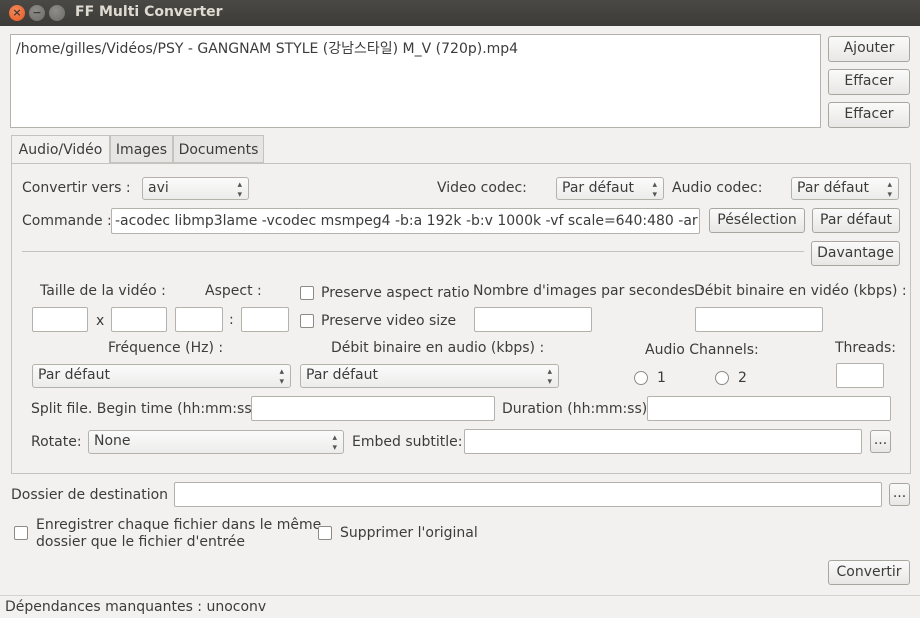 This screenshot has height=618, width=920. Describe the element at coordinates (342, 375) in the screenshot. I see `audio-bitrate-value: Par défaut` at that location.